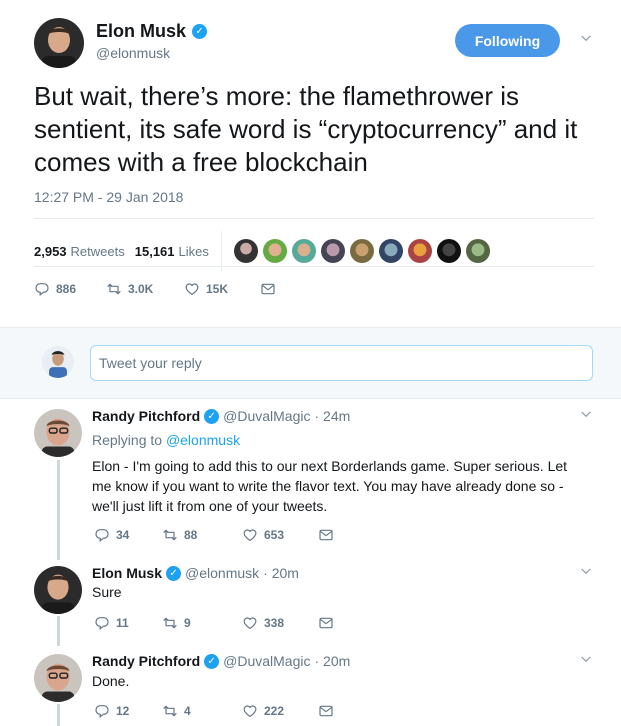 The width and height of the screenshot is (621, 726). Describe the element at coordinates (202, 711) in the screenshot. I see `retweet-action: 4` at that location.